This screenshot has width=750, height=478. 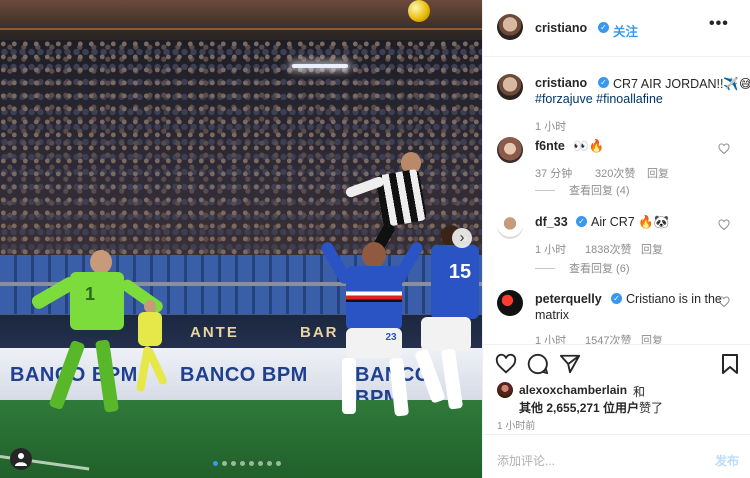 I want to click on comment-text: 👀🔥, so click(x=589, y=146).